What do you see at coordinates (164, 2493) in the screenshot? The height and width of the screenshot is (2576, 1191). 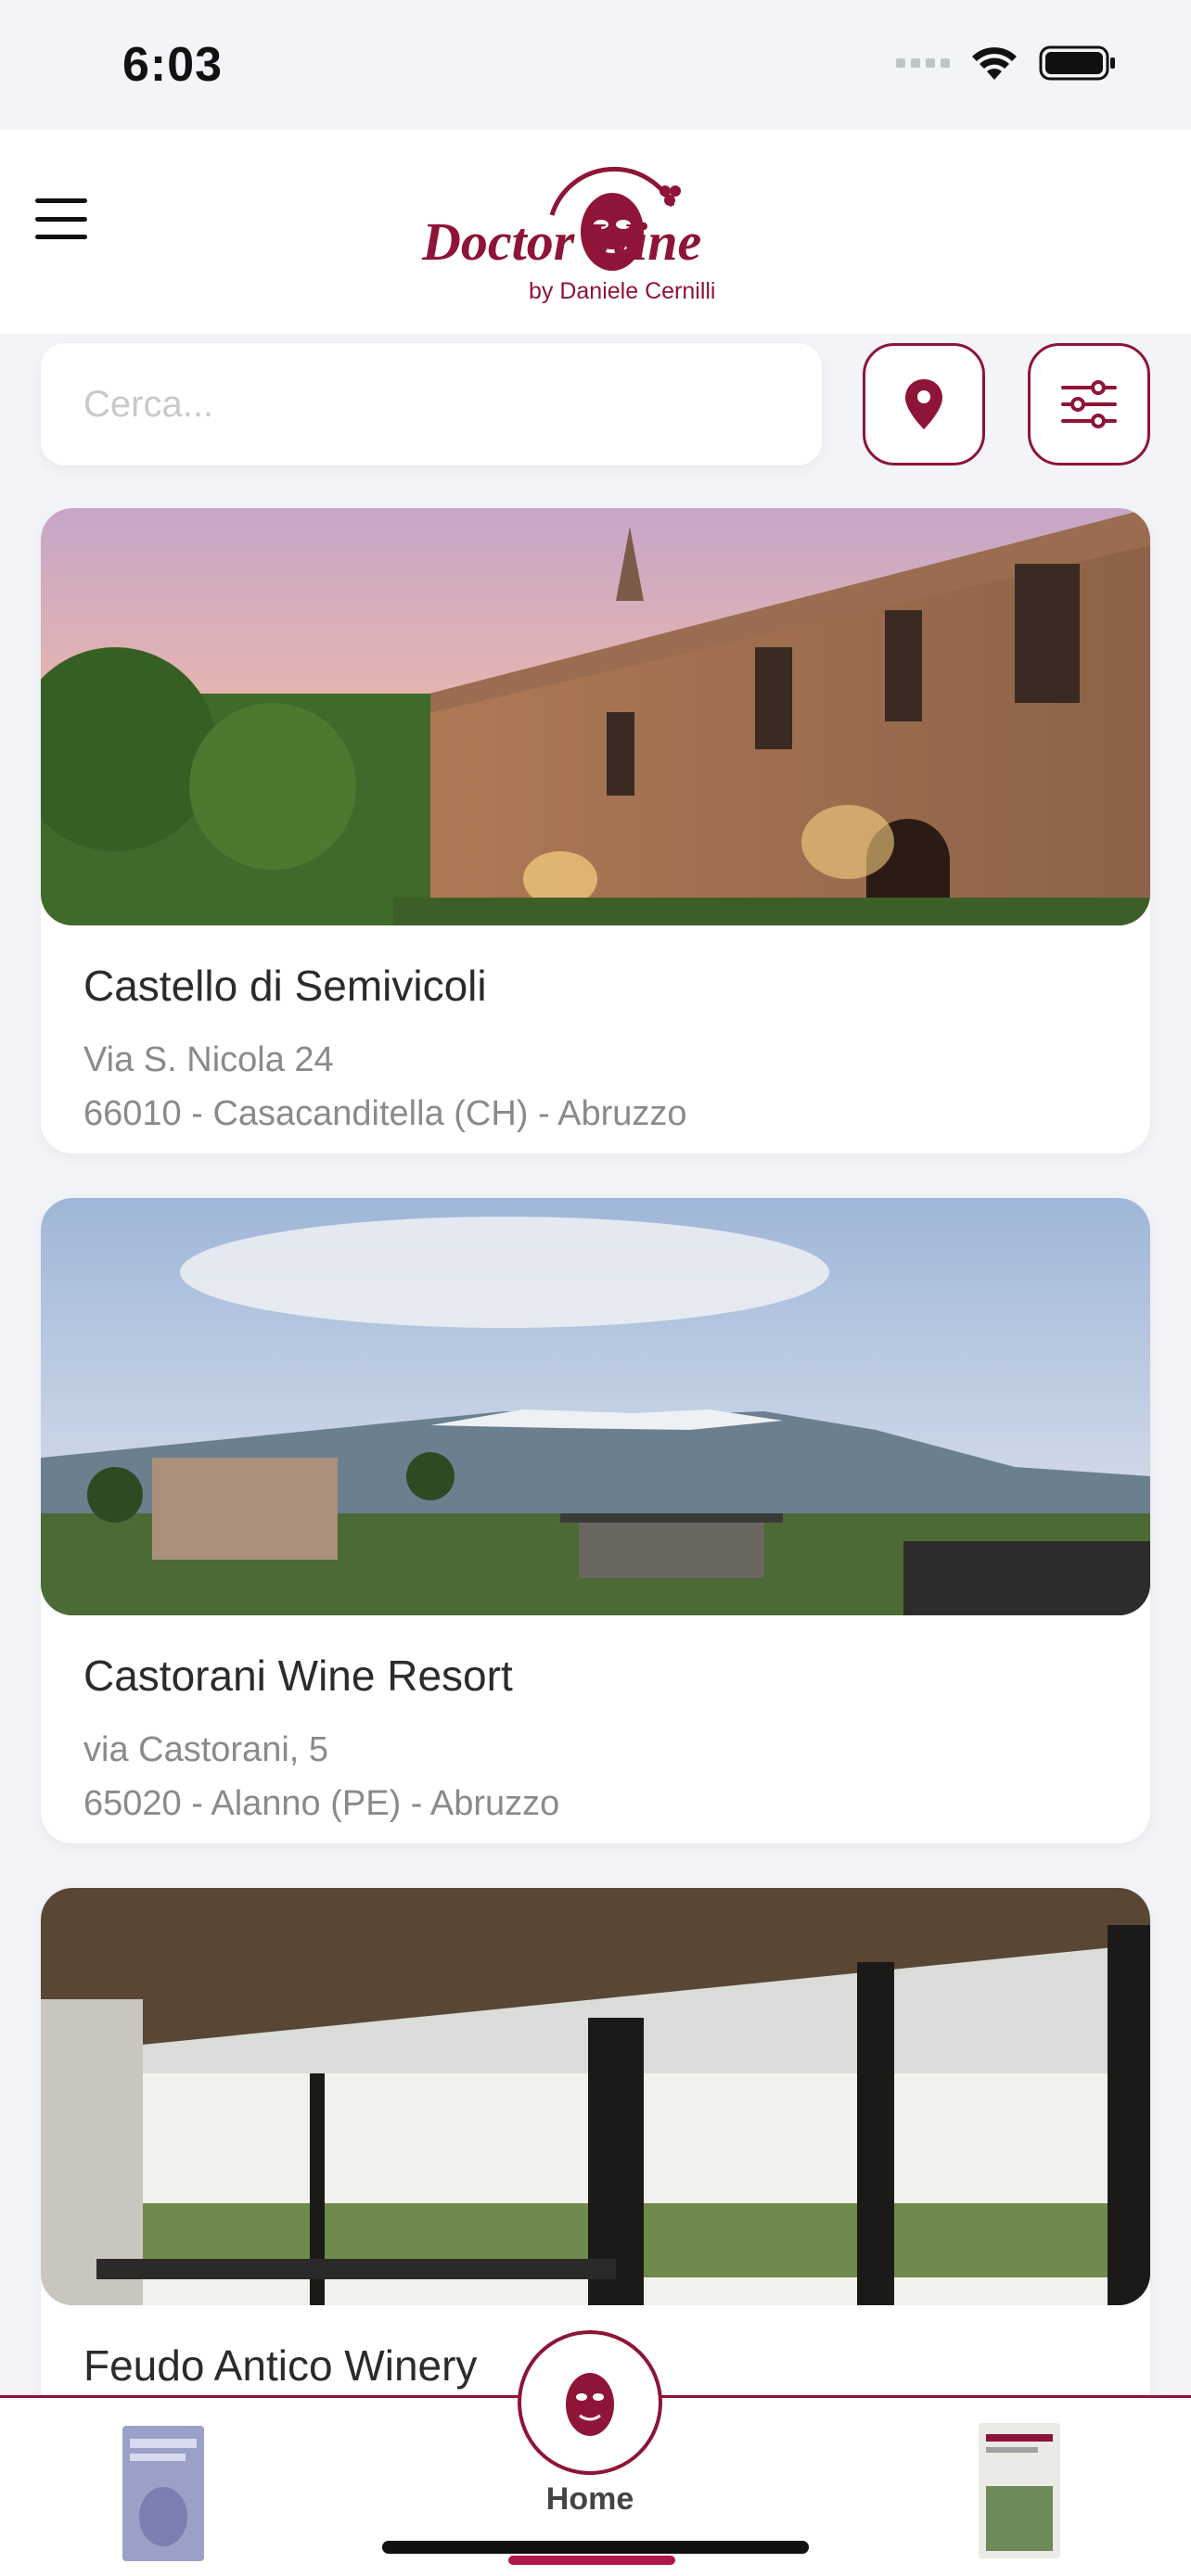 I see `guide-book-icon` at bounding box center [164, 2493].